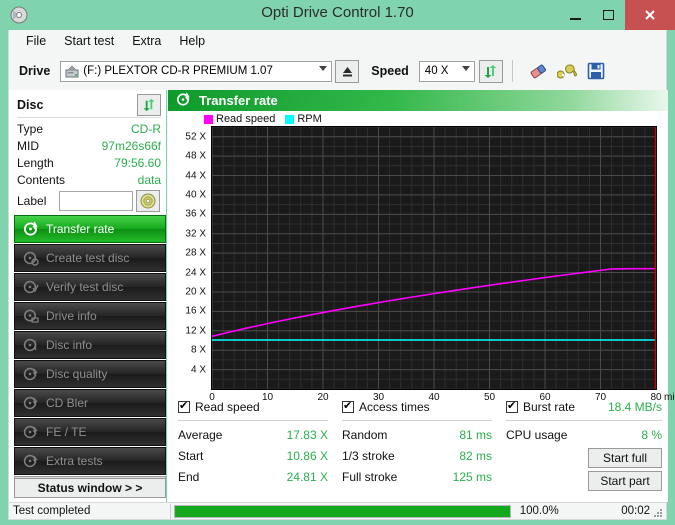 This screenshot has width=675, height=525. I want to click on drive-select: (F:) PLEXTOR CD-R PREMIUM 1.07, so click(196, 71).